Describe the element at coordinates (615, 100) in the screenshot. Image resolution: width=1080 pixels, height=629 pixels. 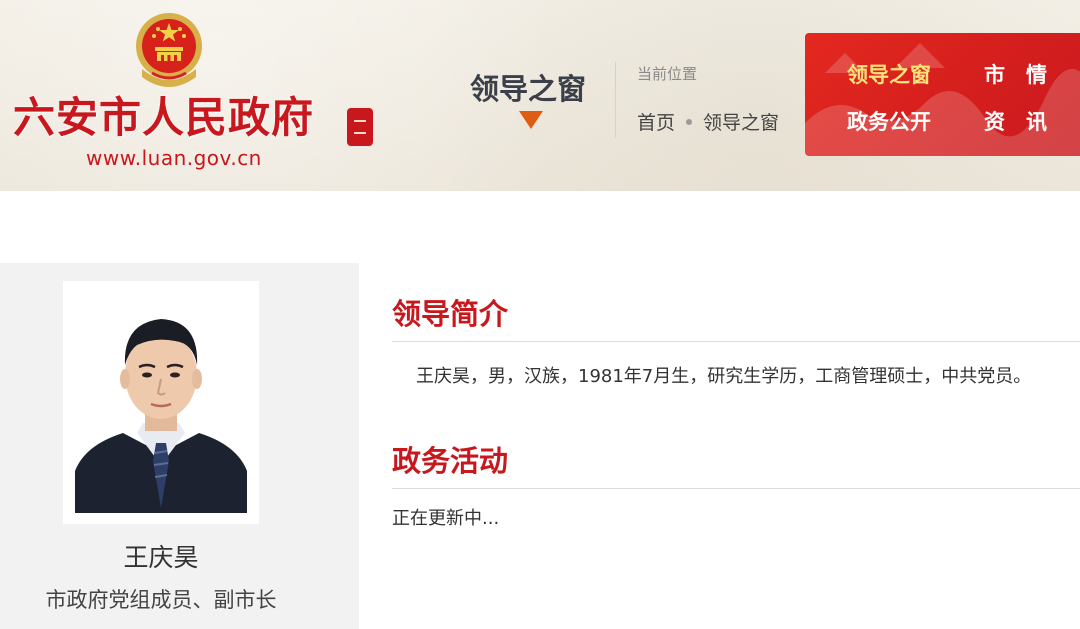
I see `header-divider` at that location.